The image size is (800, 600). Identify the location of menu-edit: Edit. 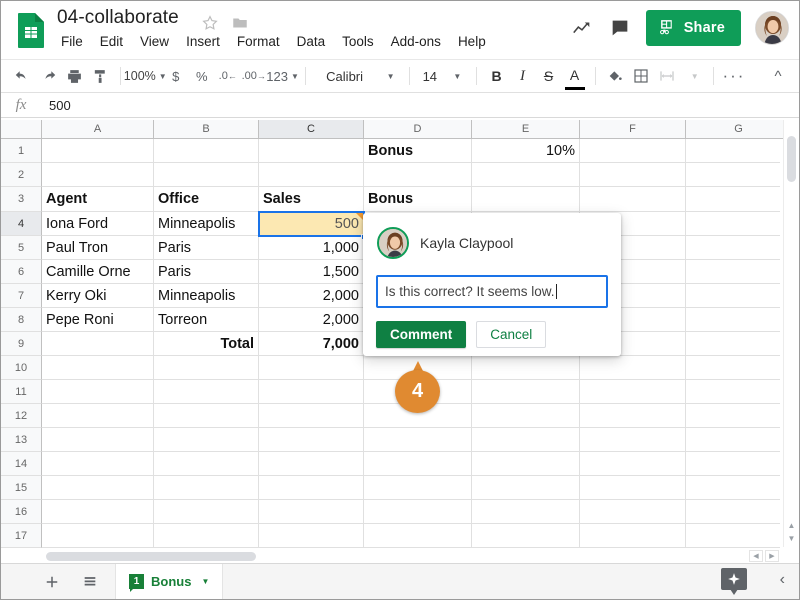
(111, 41).